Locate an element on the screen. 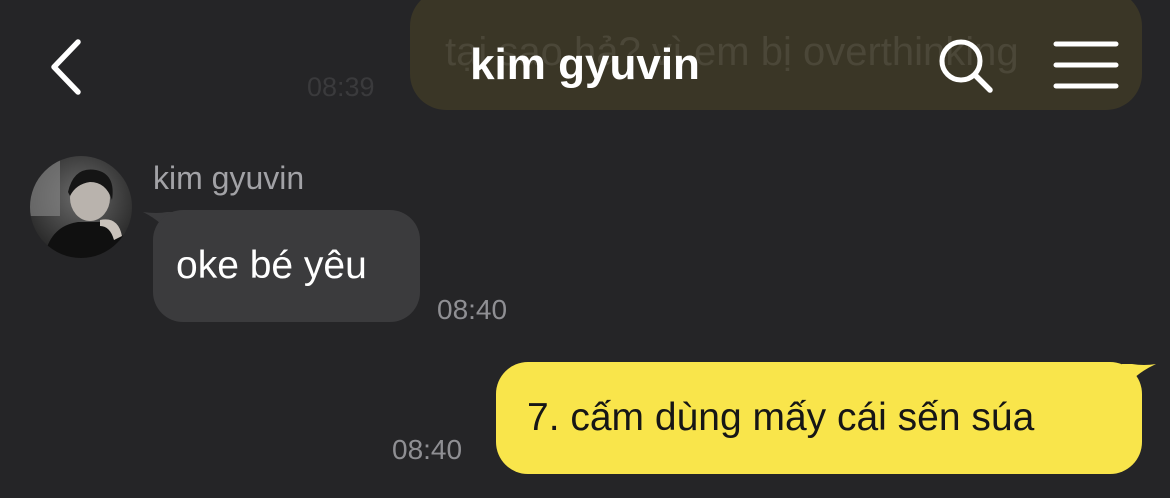  incoming-message-text: oke bé yêu is located at coordinates (271, 265).